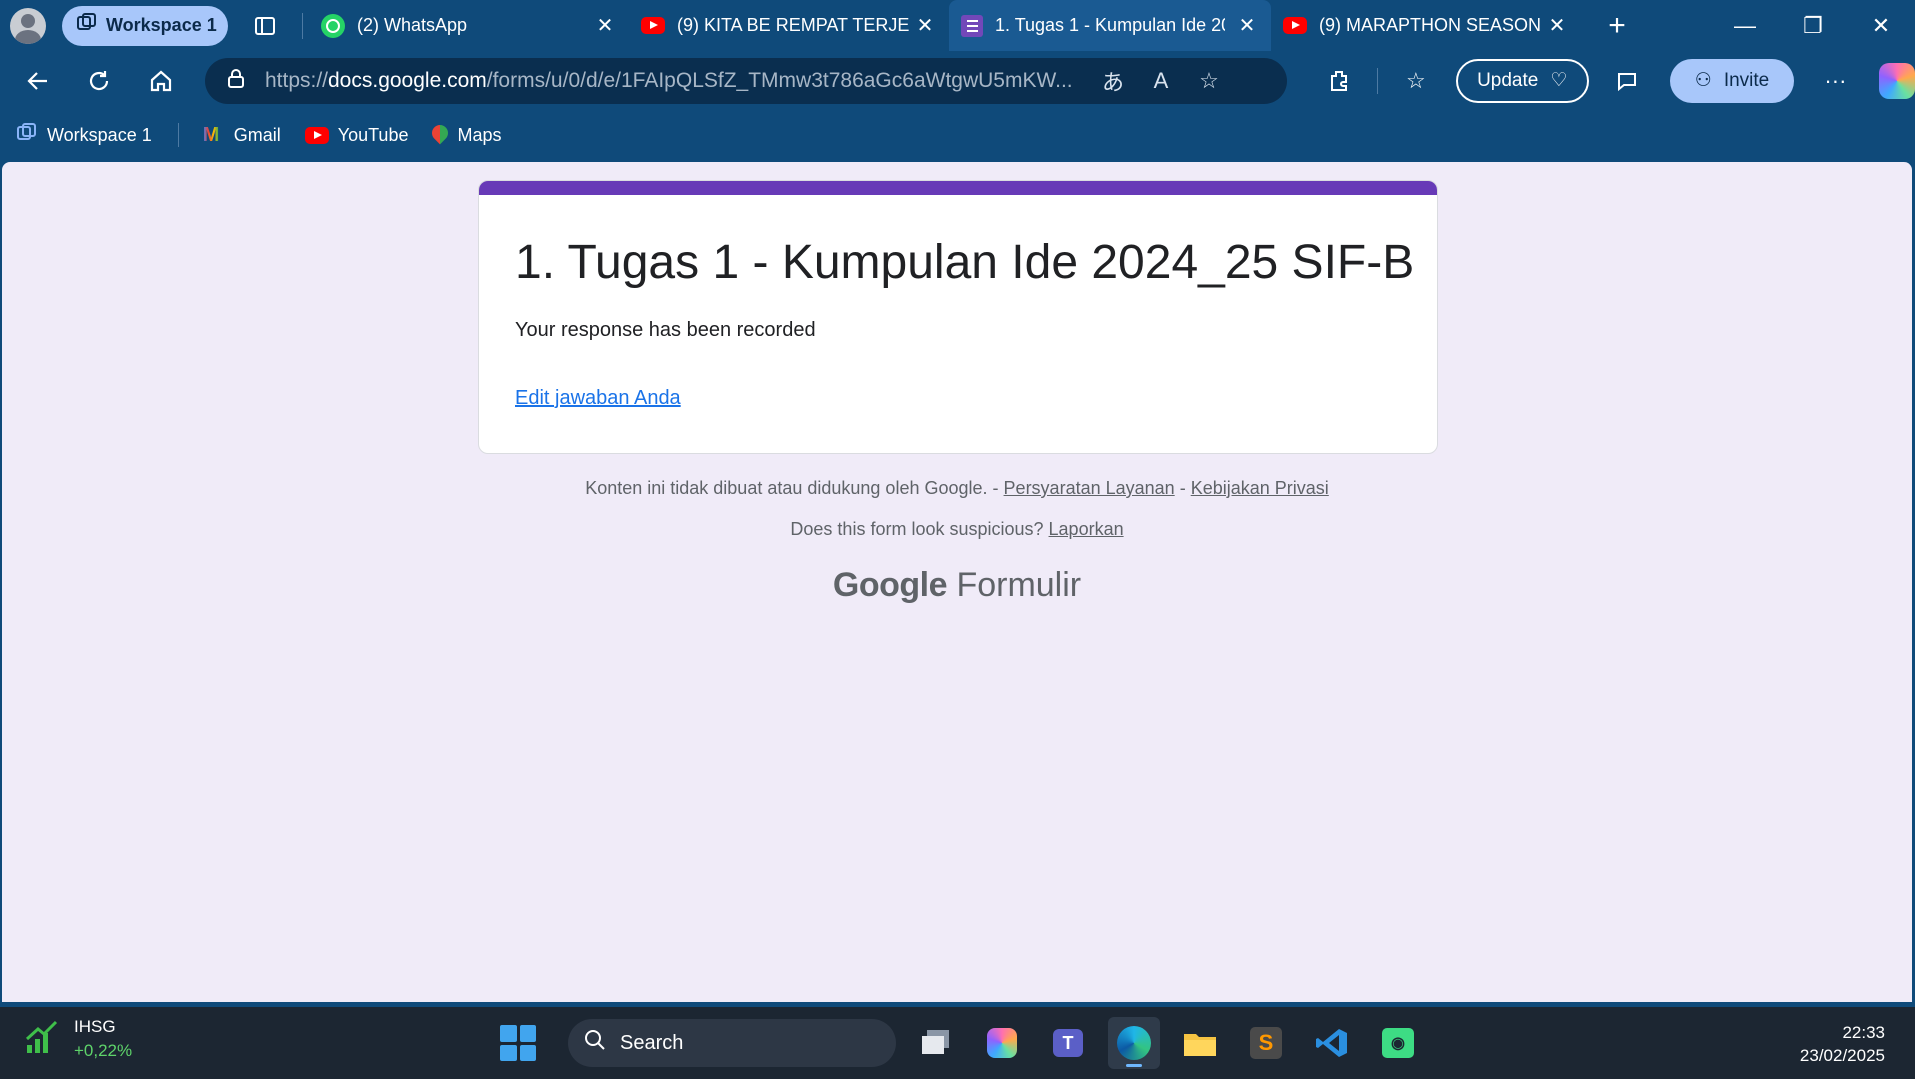  Describe the element at coordinates (1842, 1055) in the screenshot. I see `clock-date: 23/02/2025` at that location.